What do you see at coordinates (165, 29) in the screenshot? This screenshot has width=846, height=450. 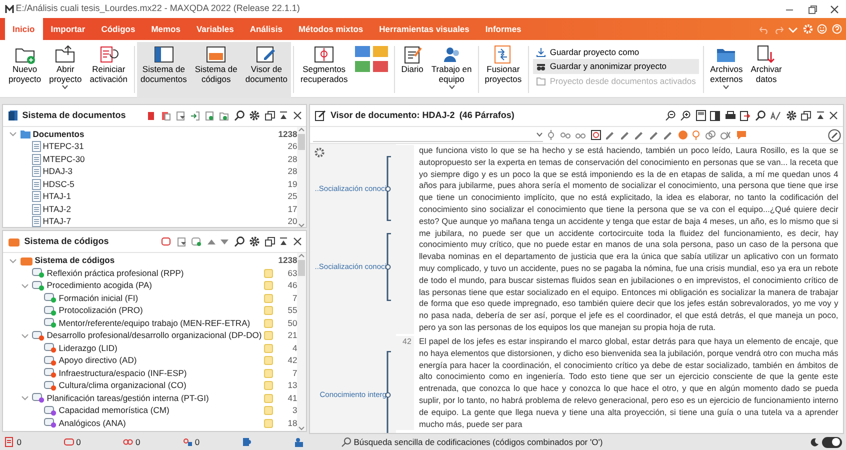 I see `ribbon-tab: Memos` at bounding box center [165, 29].